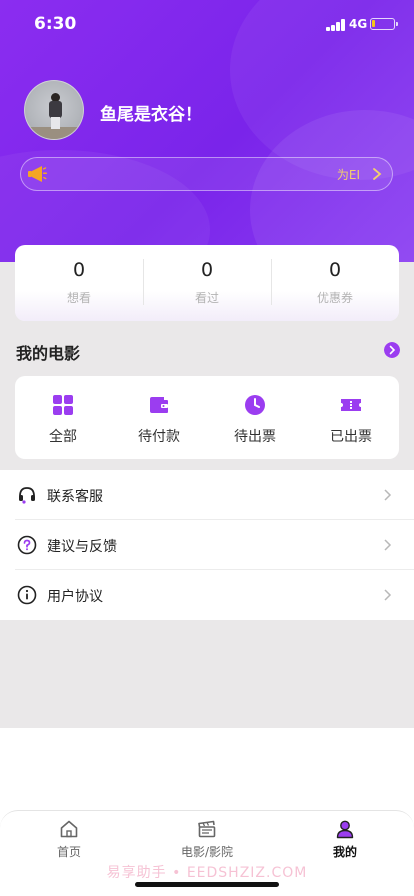 The image size is (414, 896). What do you see at coordinates (82, 547) in the screenshot?
I see `menu-item-label: 建议与反馈` at bounding box center [82, 547].